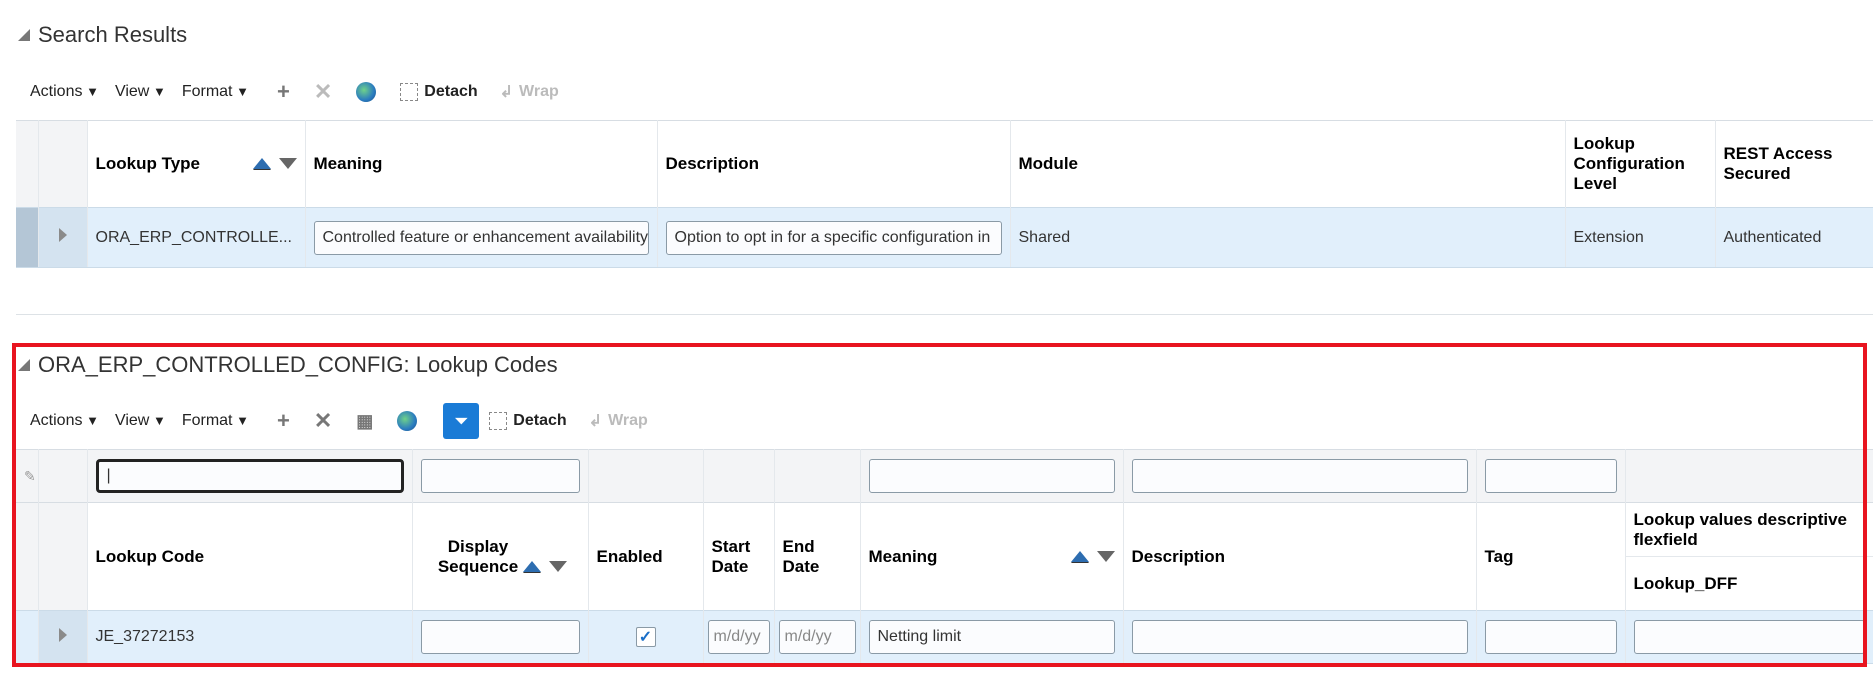  I want to click on column-header-enabled: Enabled, so click(645, 556).